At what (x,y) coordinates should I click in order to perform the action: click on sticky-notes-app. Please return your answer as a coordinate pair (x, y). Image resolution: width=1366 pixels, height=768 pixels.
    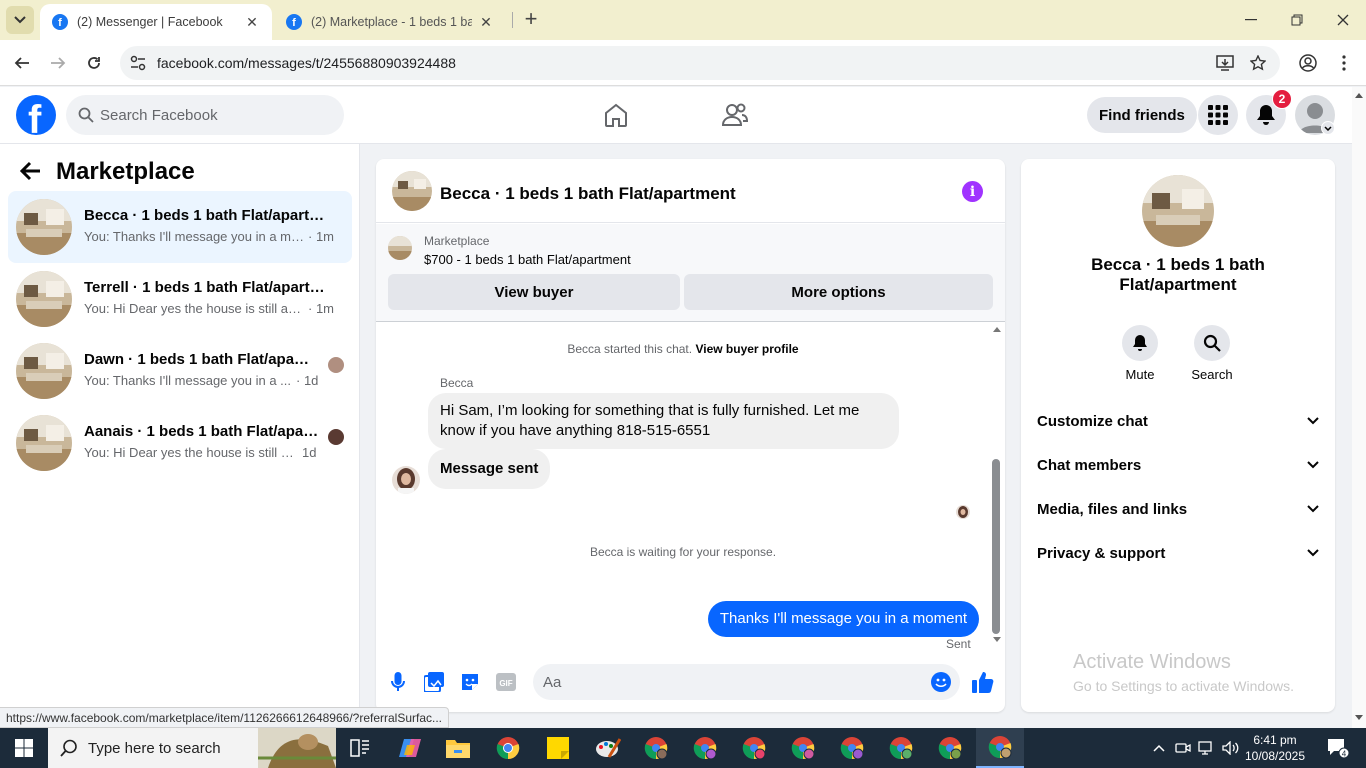
    Looking at the image, I should click on (558, 748).